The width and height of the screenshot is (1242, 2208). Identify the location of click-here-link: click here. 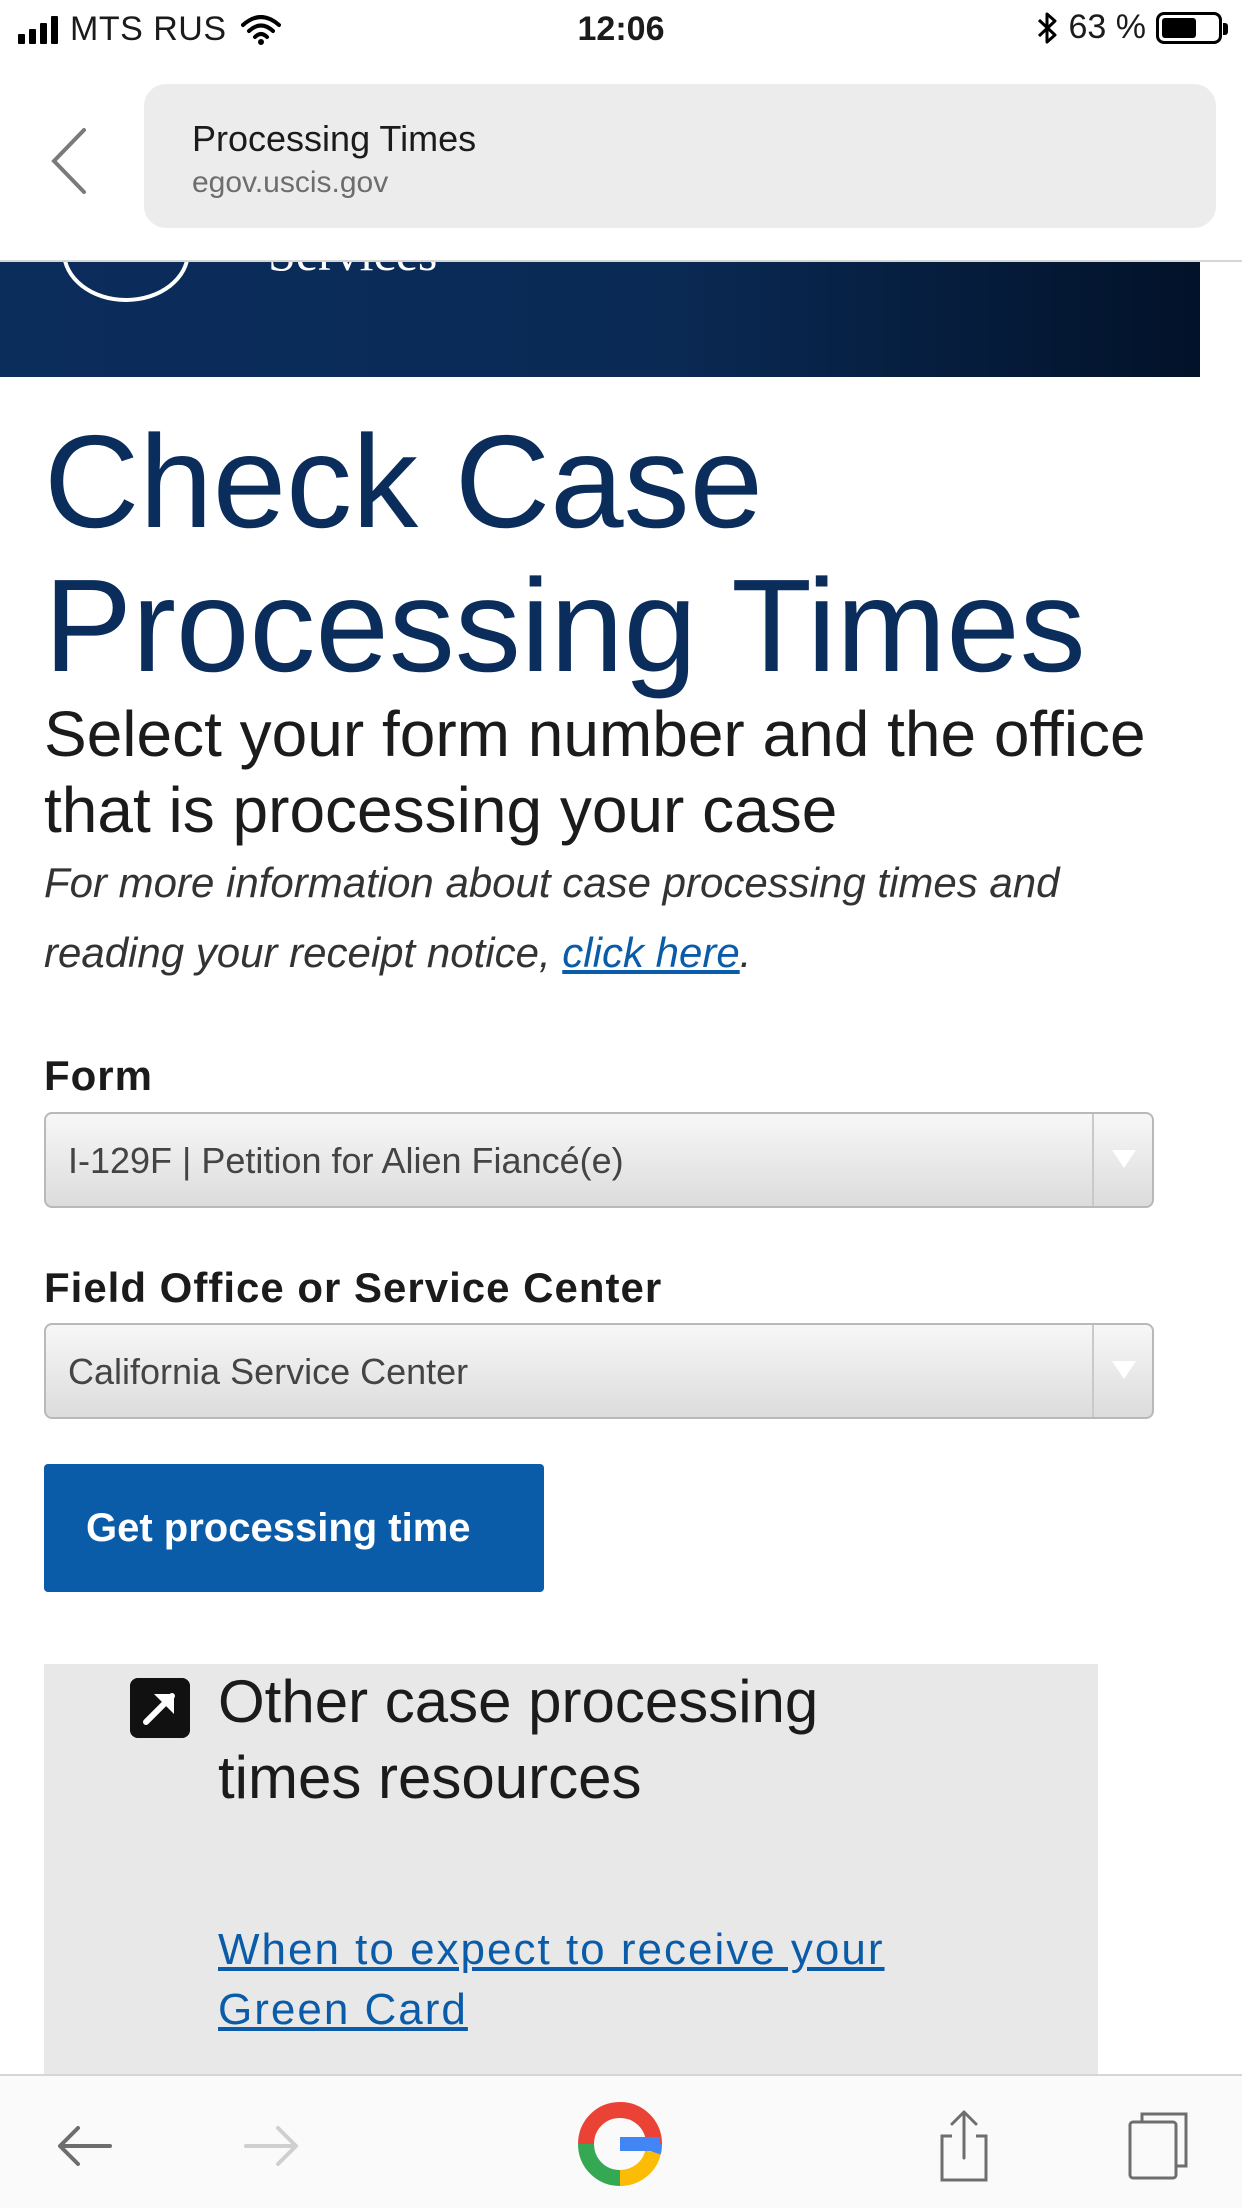
(650, 952).